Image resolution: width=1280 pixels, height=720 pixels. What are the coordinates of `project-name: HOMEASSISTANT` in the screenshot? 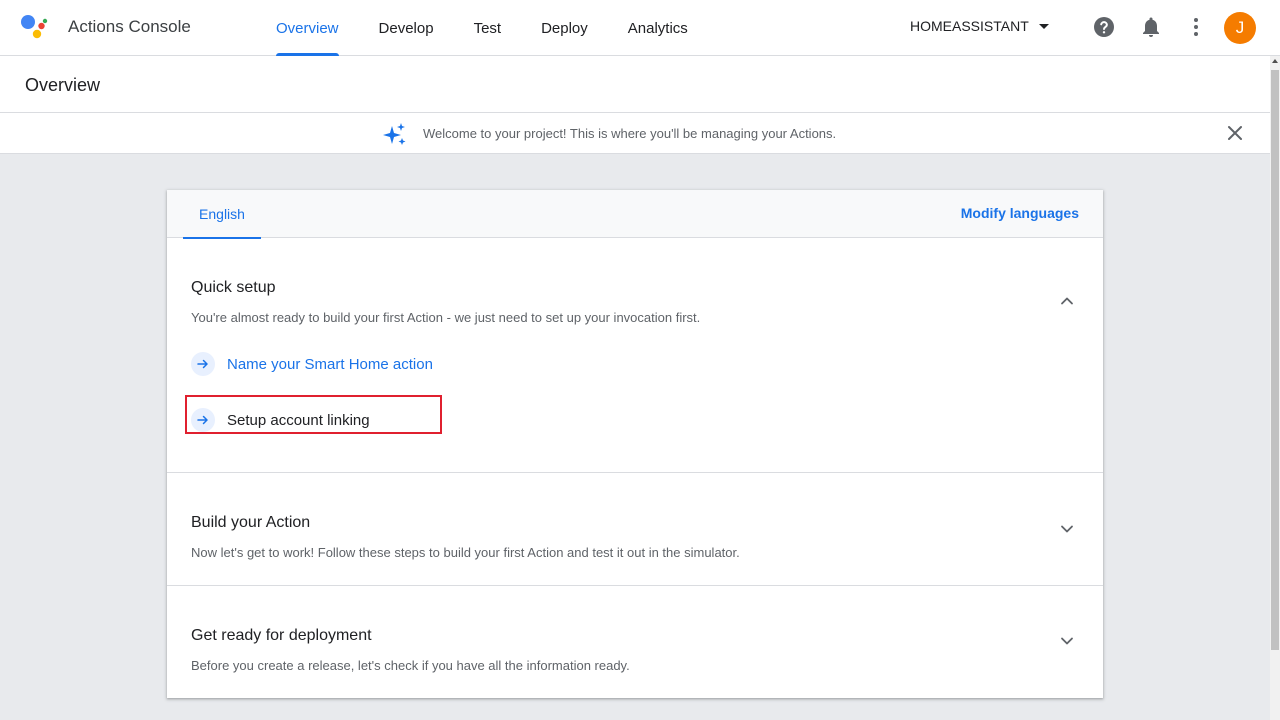 It's located at (969, 26).